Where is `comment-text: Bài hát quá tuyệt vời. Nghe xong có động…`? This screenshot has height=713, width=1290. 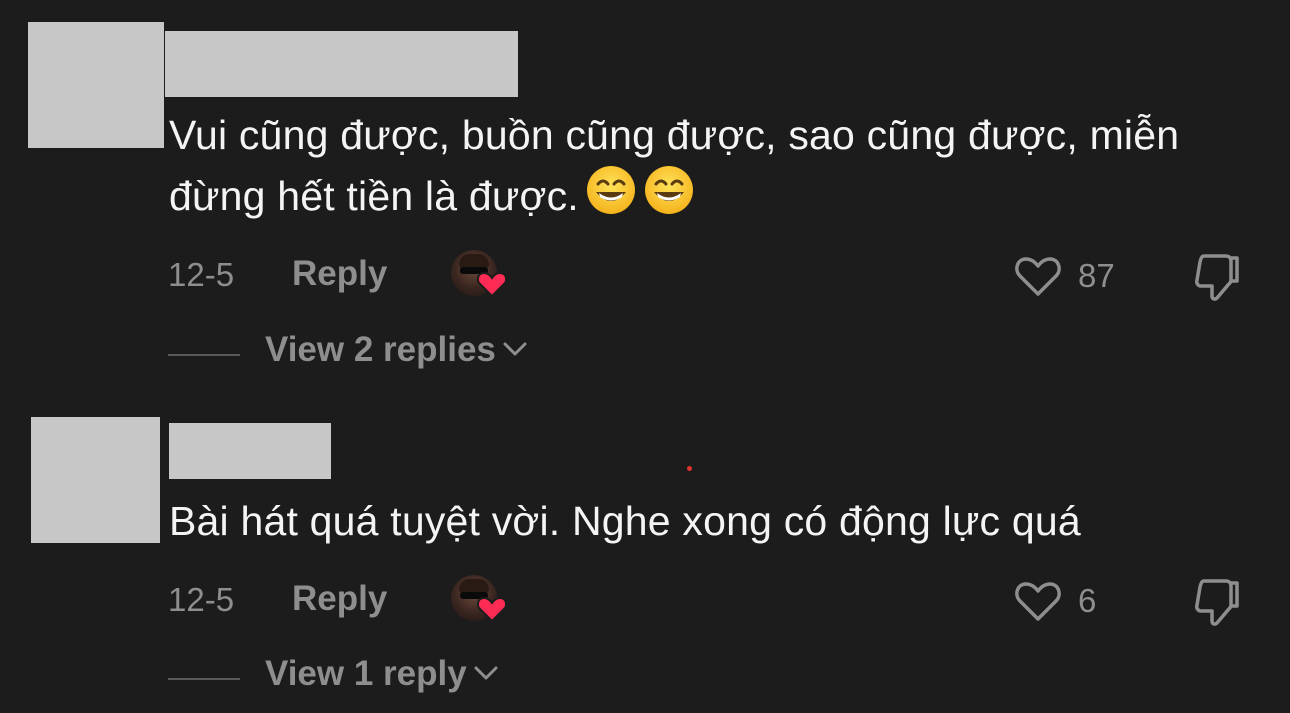
comment-text: Bài hát quá tuyệt vời. Nghe xong có động… is located at coordinates (625, 521).